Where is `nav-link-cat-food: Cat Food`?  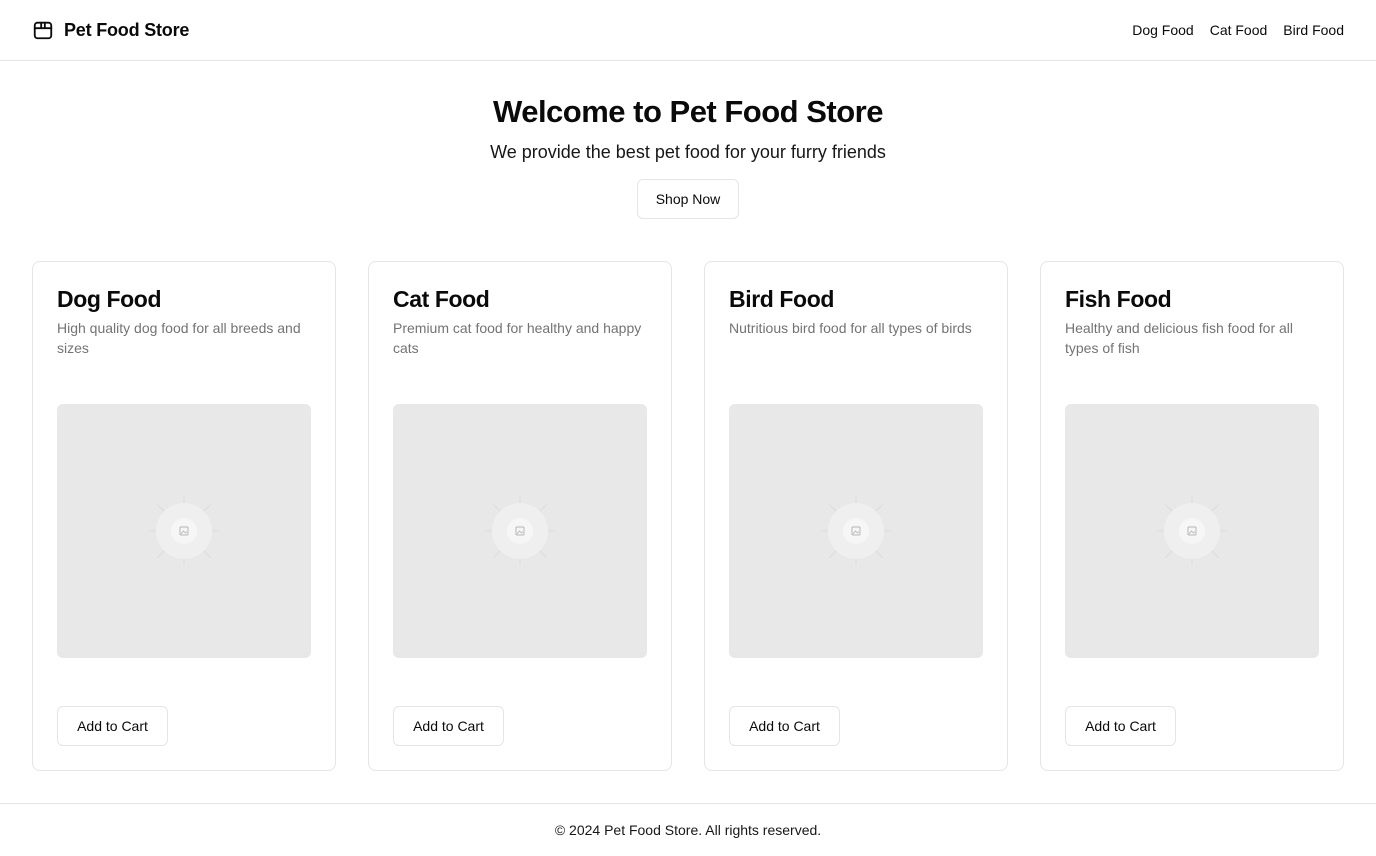 nav-link-cat-food: Cat Food is located at coordinates (1239, 30).